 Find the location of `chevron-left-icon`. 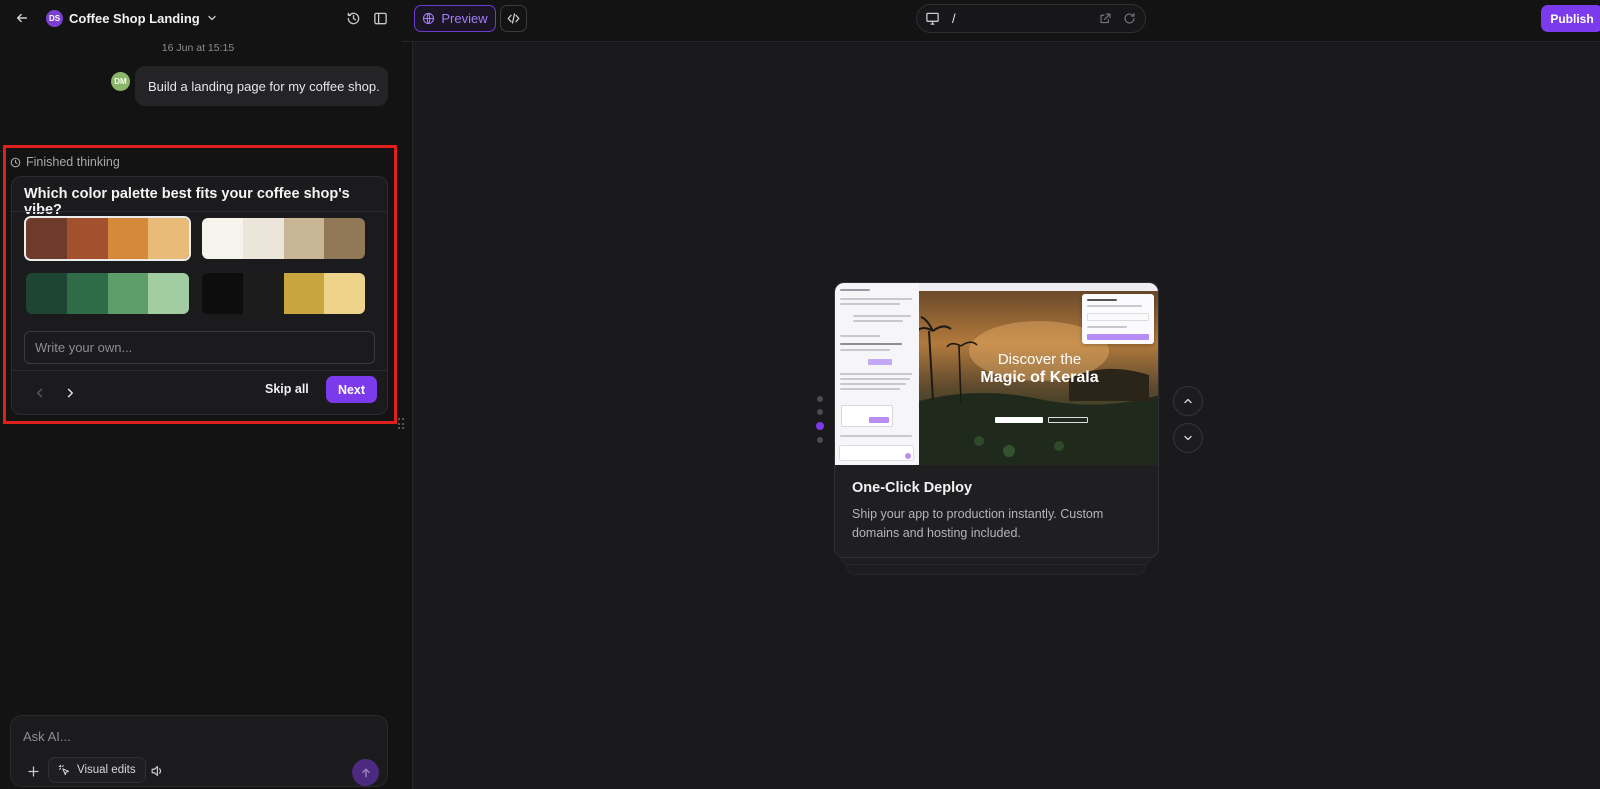

chevron-left-icon is located at coordinates (40, 393).